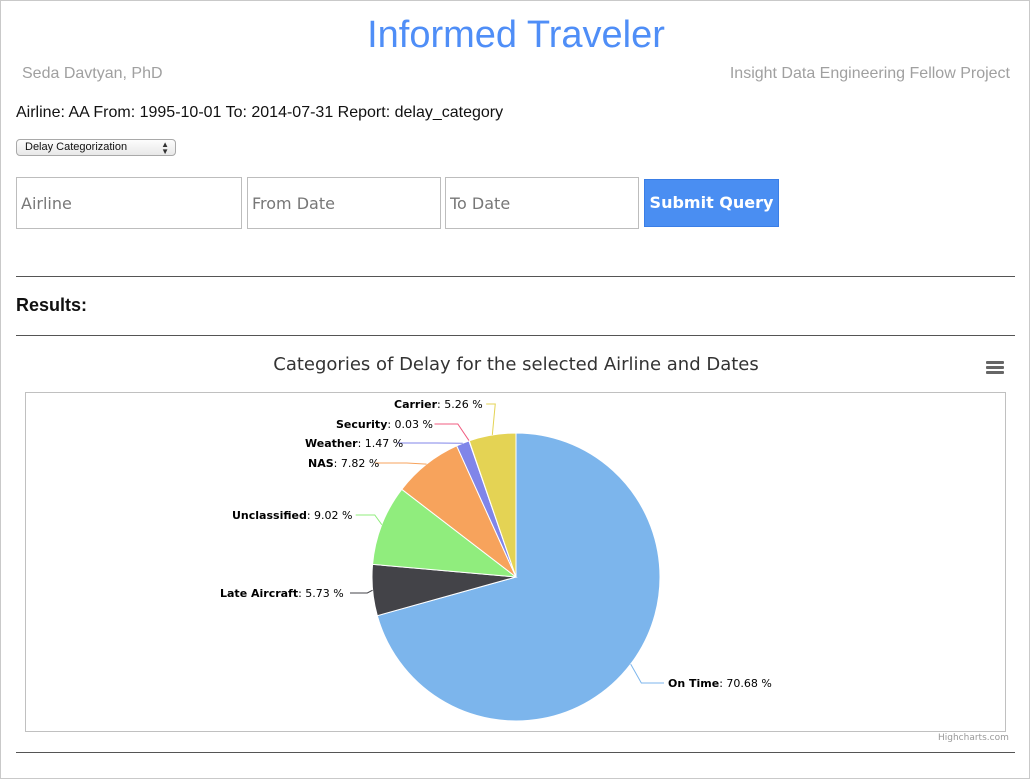 This screenshot has width=1032, height=781. Describe the element at coordinates (354, 443) in the screenshot. I see `data-label-weather: Weather: 1.47 %` at that location.